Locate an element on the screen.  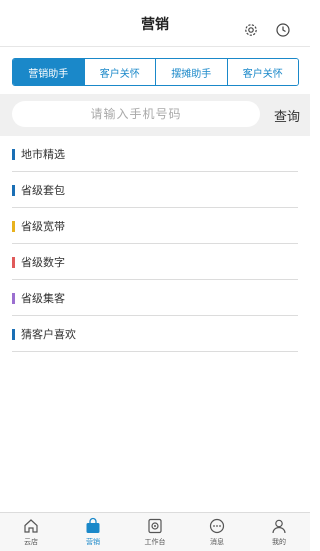
menu-item-label: 地市精选 is located at coordinates (43, 154).